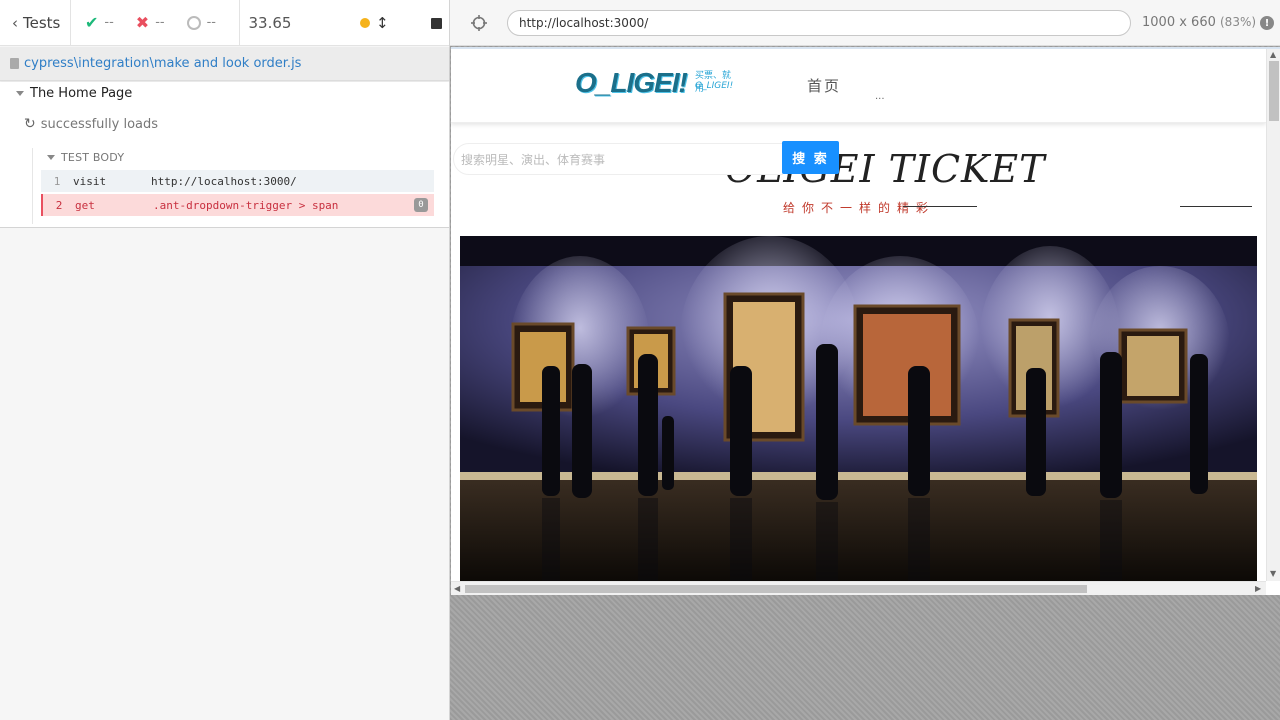 The height and width of the screenshot is (720, 1280). Describe the element at coordinates (776, 589) in the screenshot. I see `horizontal-scroll-thumb` at that location.